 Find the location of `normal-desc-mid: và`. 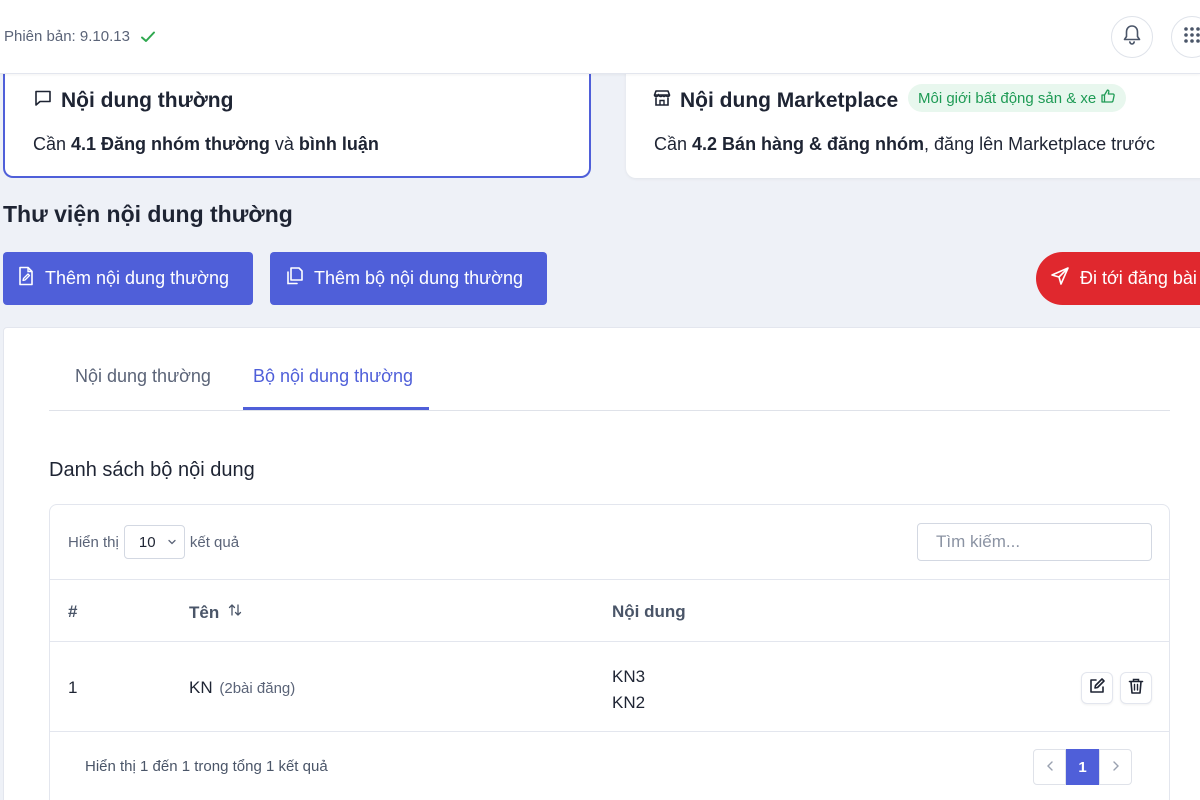

normal-desc-mid: và is located at coordinates (284, 144).